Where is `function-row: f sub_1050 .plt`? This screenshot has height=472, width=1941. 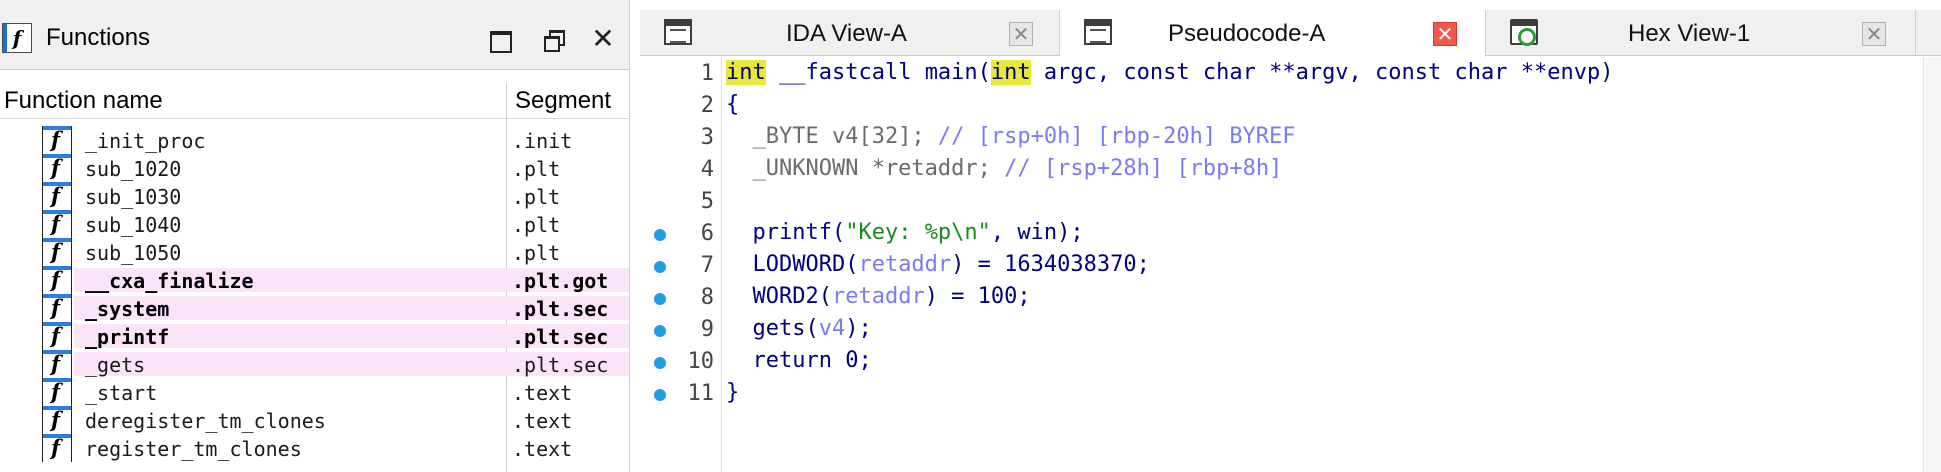 function-row: f sub_1050 .plt is located at coordinates (314, 252).